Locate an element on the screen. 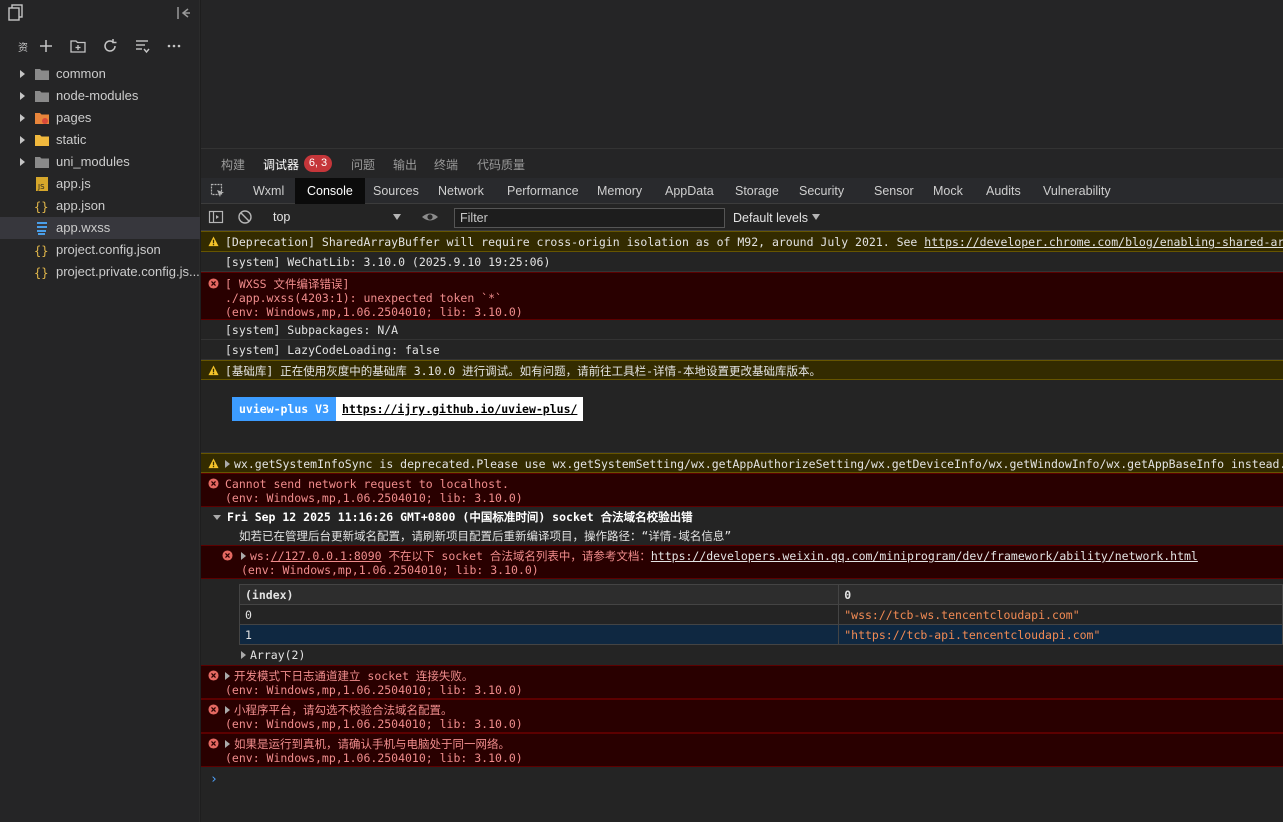 This screenshot has height=822, width=1283. tab-console: Console is located at coordinates (330, 191).